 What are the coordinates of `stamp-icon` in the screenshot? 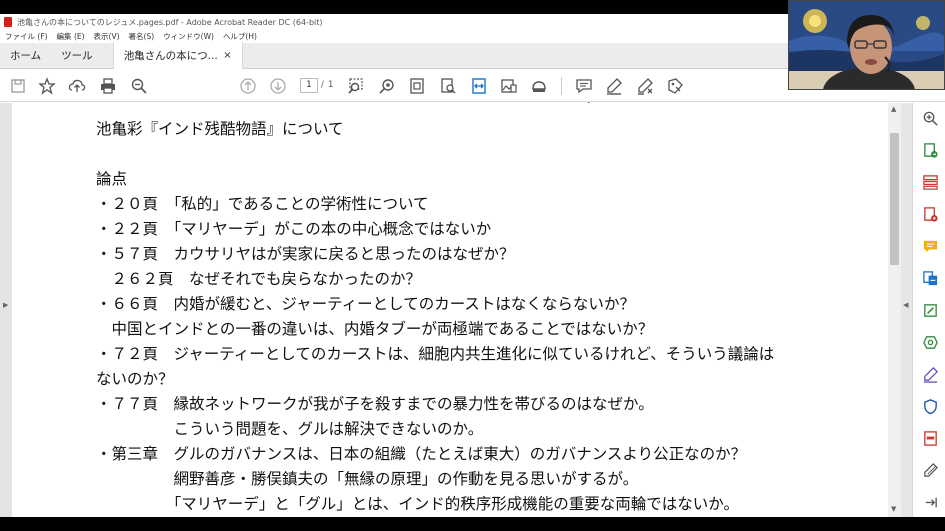 It's located at (675, 86).